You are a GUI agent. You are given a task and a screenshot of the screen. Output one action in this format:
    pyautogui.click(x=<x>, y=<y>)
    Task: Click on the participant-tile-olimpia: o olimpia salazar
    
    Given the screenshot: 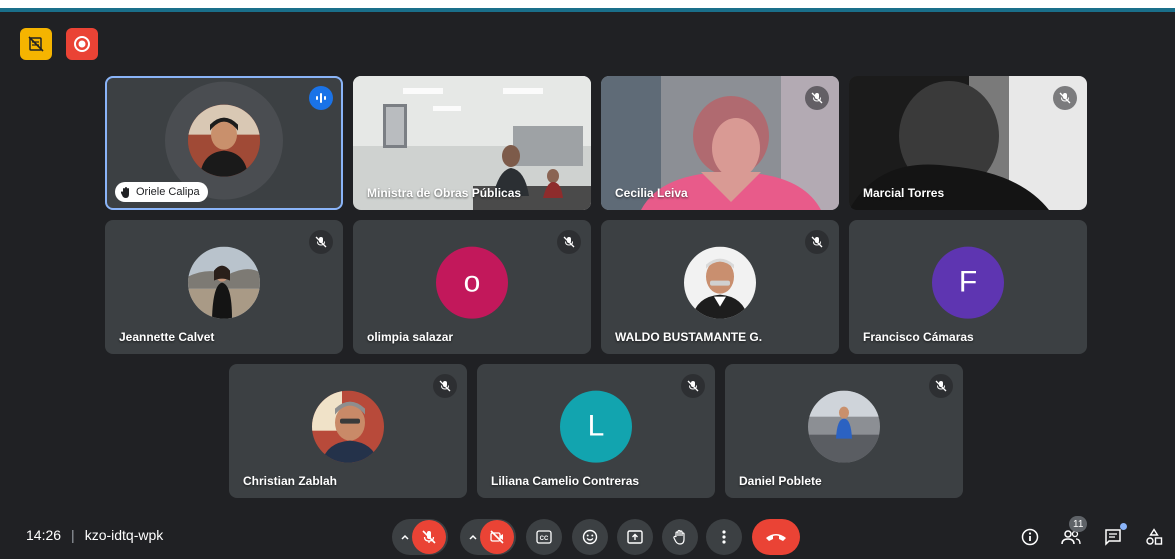 What is the action you would take?
    pyautogui.click(x=472, y=287)
    